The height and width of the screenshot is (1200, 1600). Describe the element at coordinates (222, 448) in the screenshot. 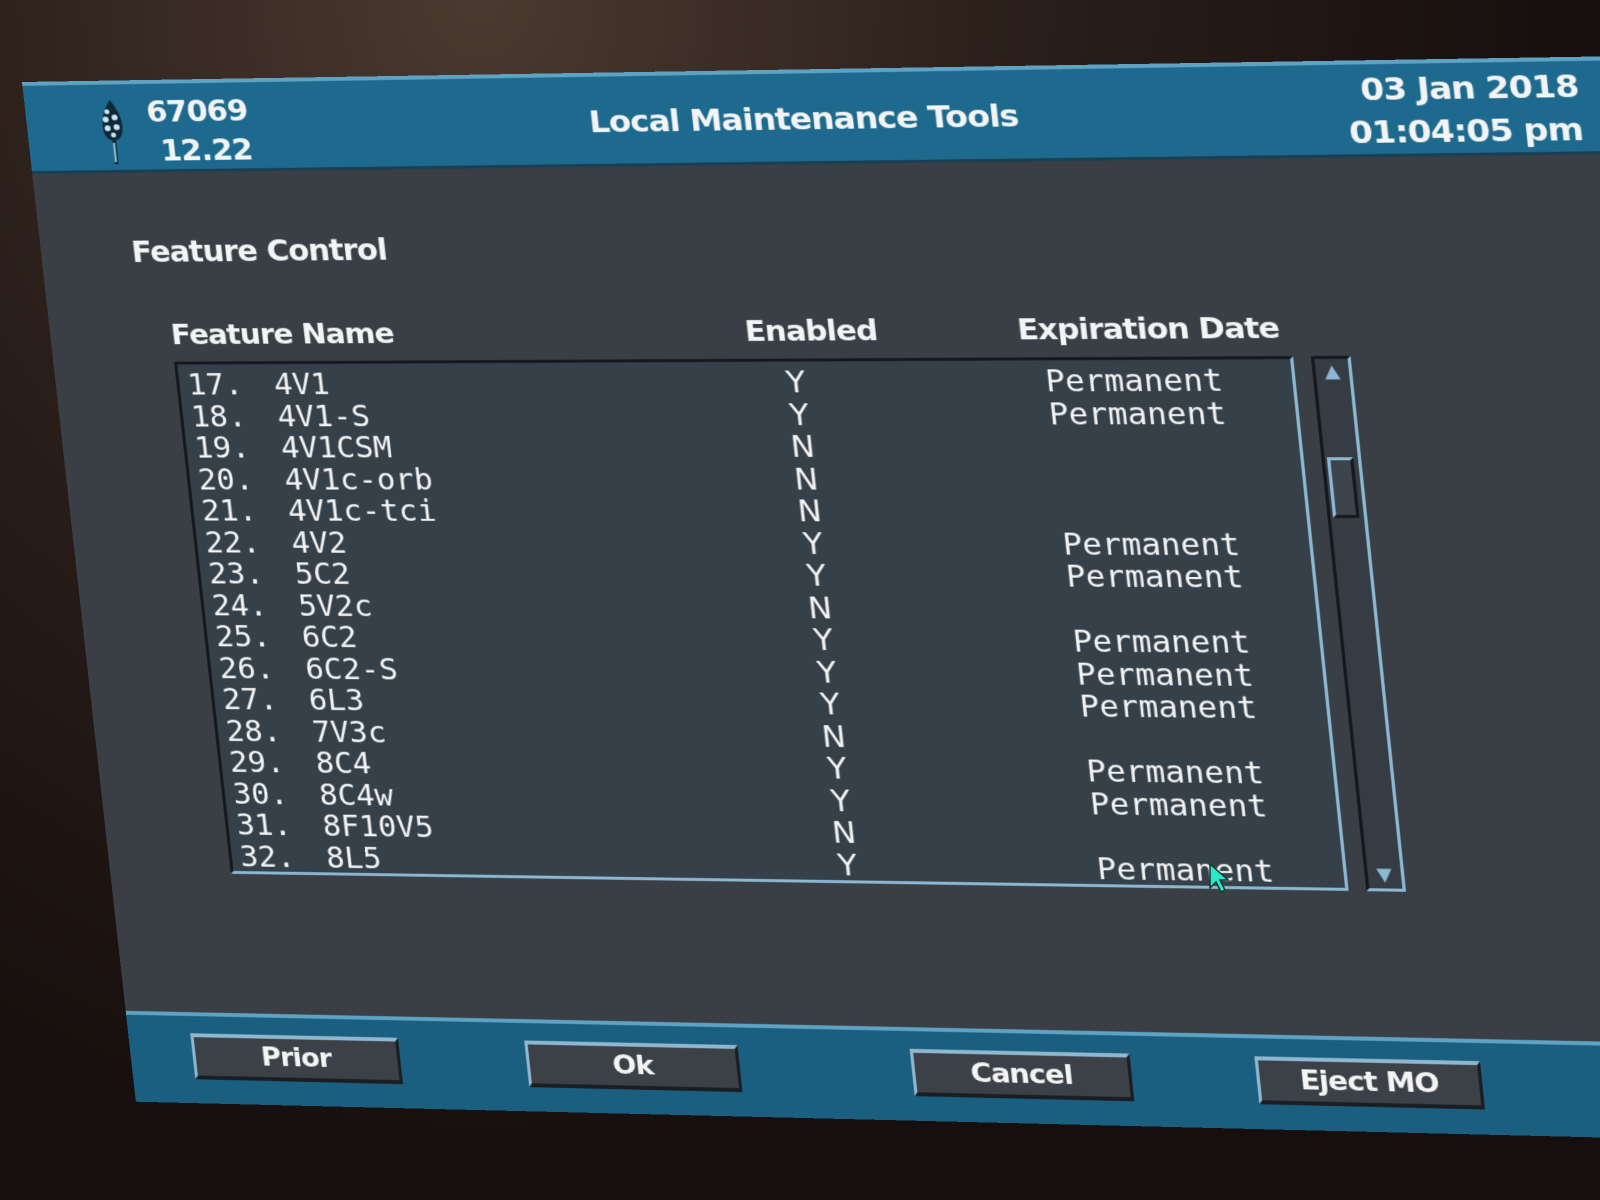

I see `row-number: 19.` at that location.